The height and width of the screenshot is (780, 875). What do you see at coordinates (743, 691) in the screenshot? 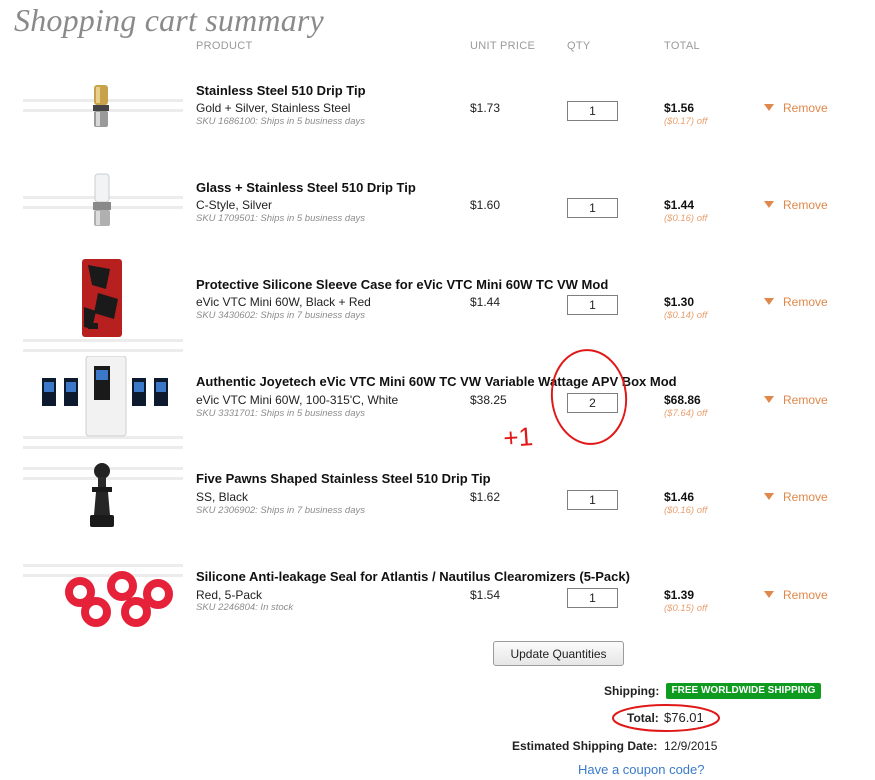
I see `free-shipping-badge: FREE WORLDWIDE SHIPPING` at bounding box center [743, 691].